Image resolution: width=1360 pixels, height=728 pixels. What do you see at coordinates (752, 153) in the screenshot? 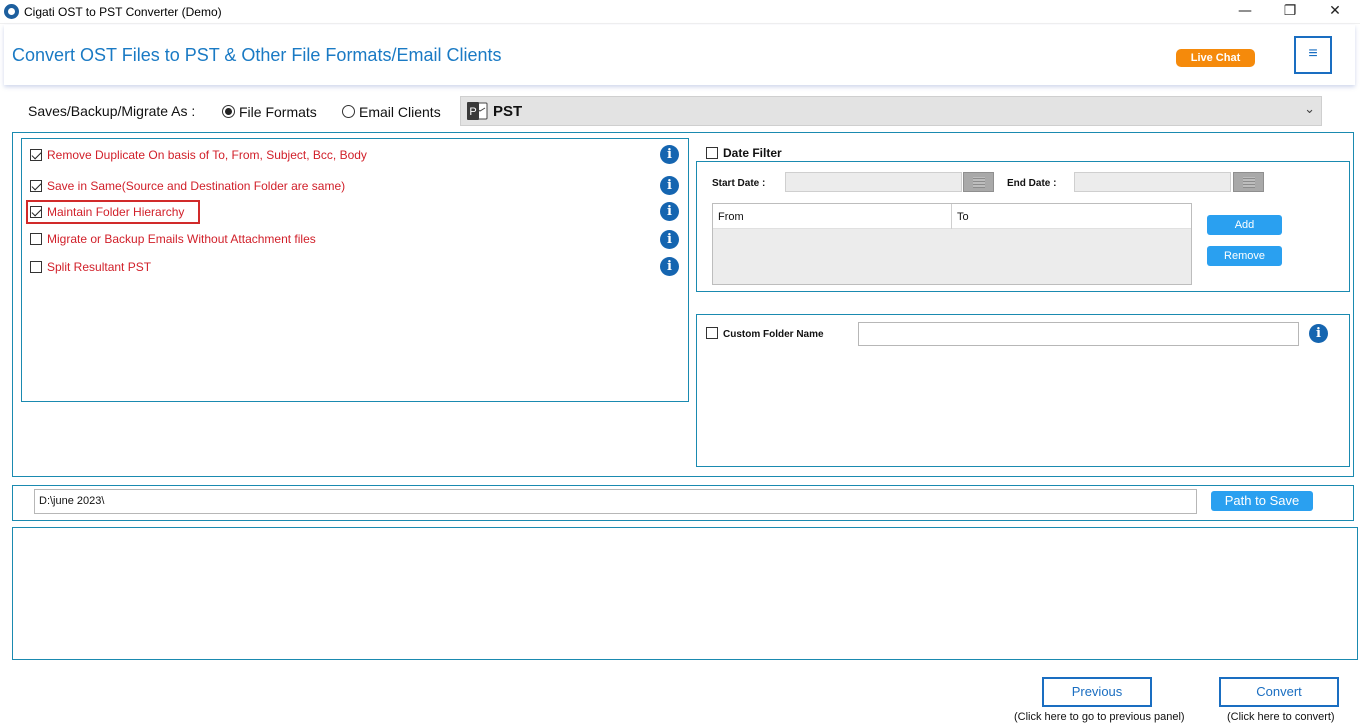
I see `date-filter-label: Date Filter` at bounding box center [752, 153].